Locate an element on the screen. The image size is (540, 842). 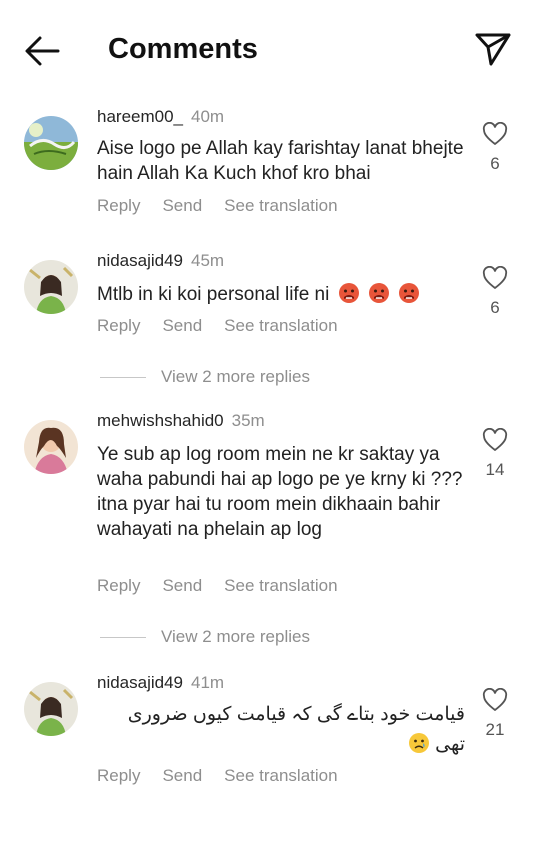
comment-meta: hareem00_ 40m is located at coordinates (160, 117).